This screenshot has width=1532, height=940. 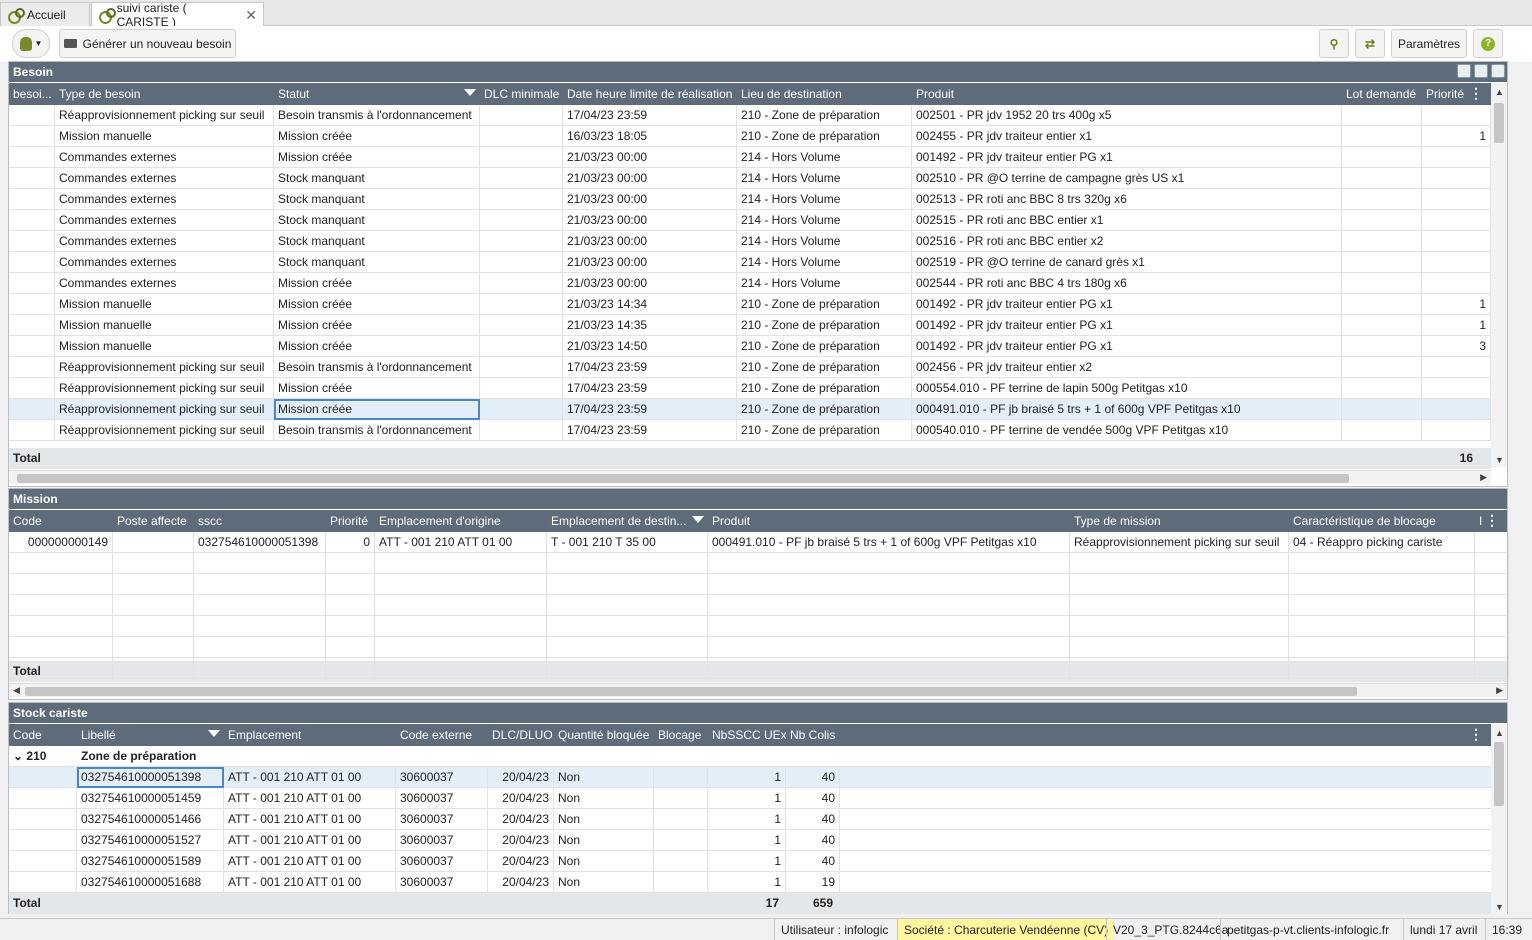 I want to click on besoin-cell: 002501 - PR jdv 1952 20 trs 400g x5, so click(x=1127, y=115).